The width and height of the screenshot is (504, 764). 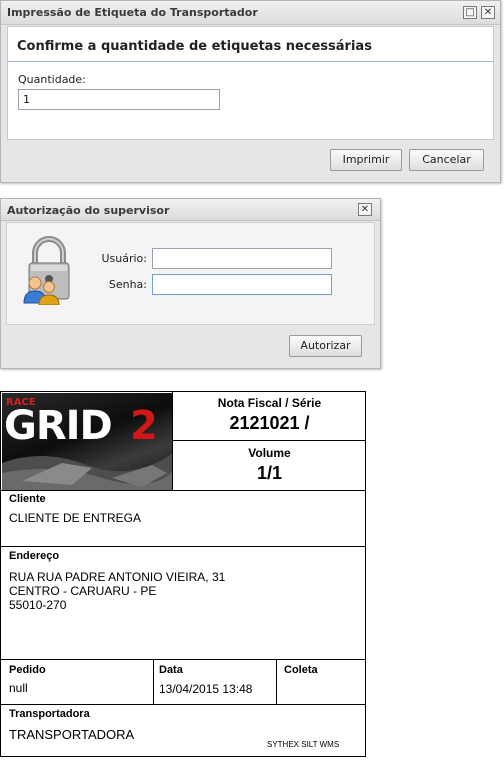 I want to click on password-field, so click(x=242, y=284).